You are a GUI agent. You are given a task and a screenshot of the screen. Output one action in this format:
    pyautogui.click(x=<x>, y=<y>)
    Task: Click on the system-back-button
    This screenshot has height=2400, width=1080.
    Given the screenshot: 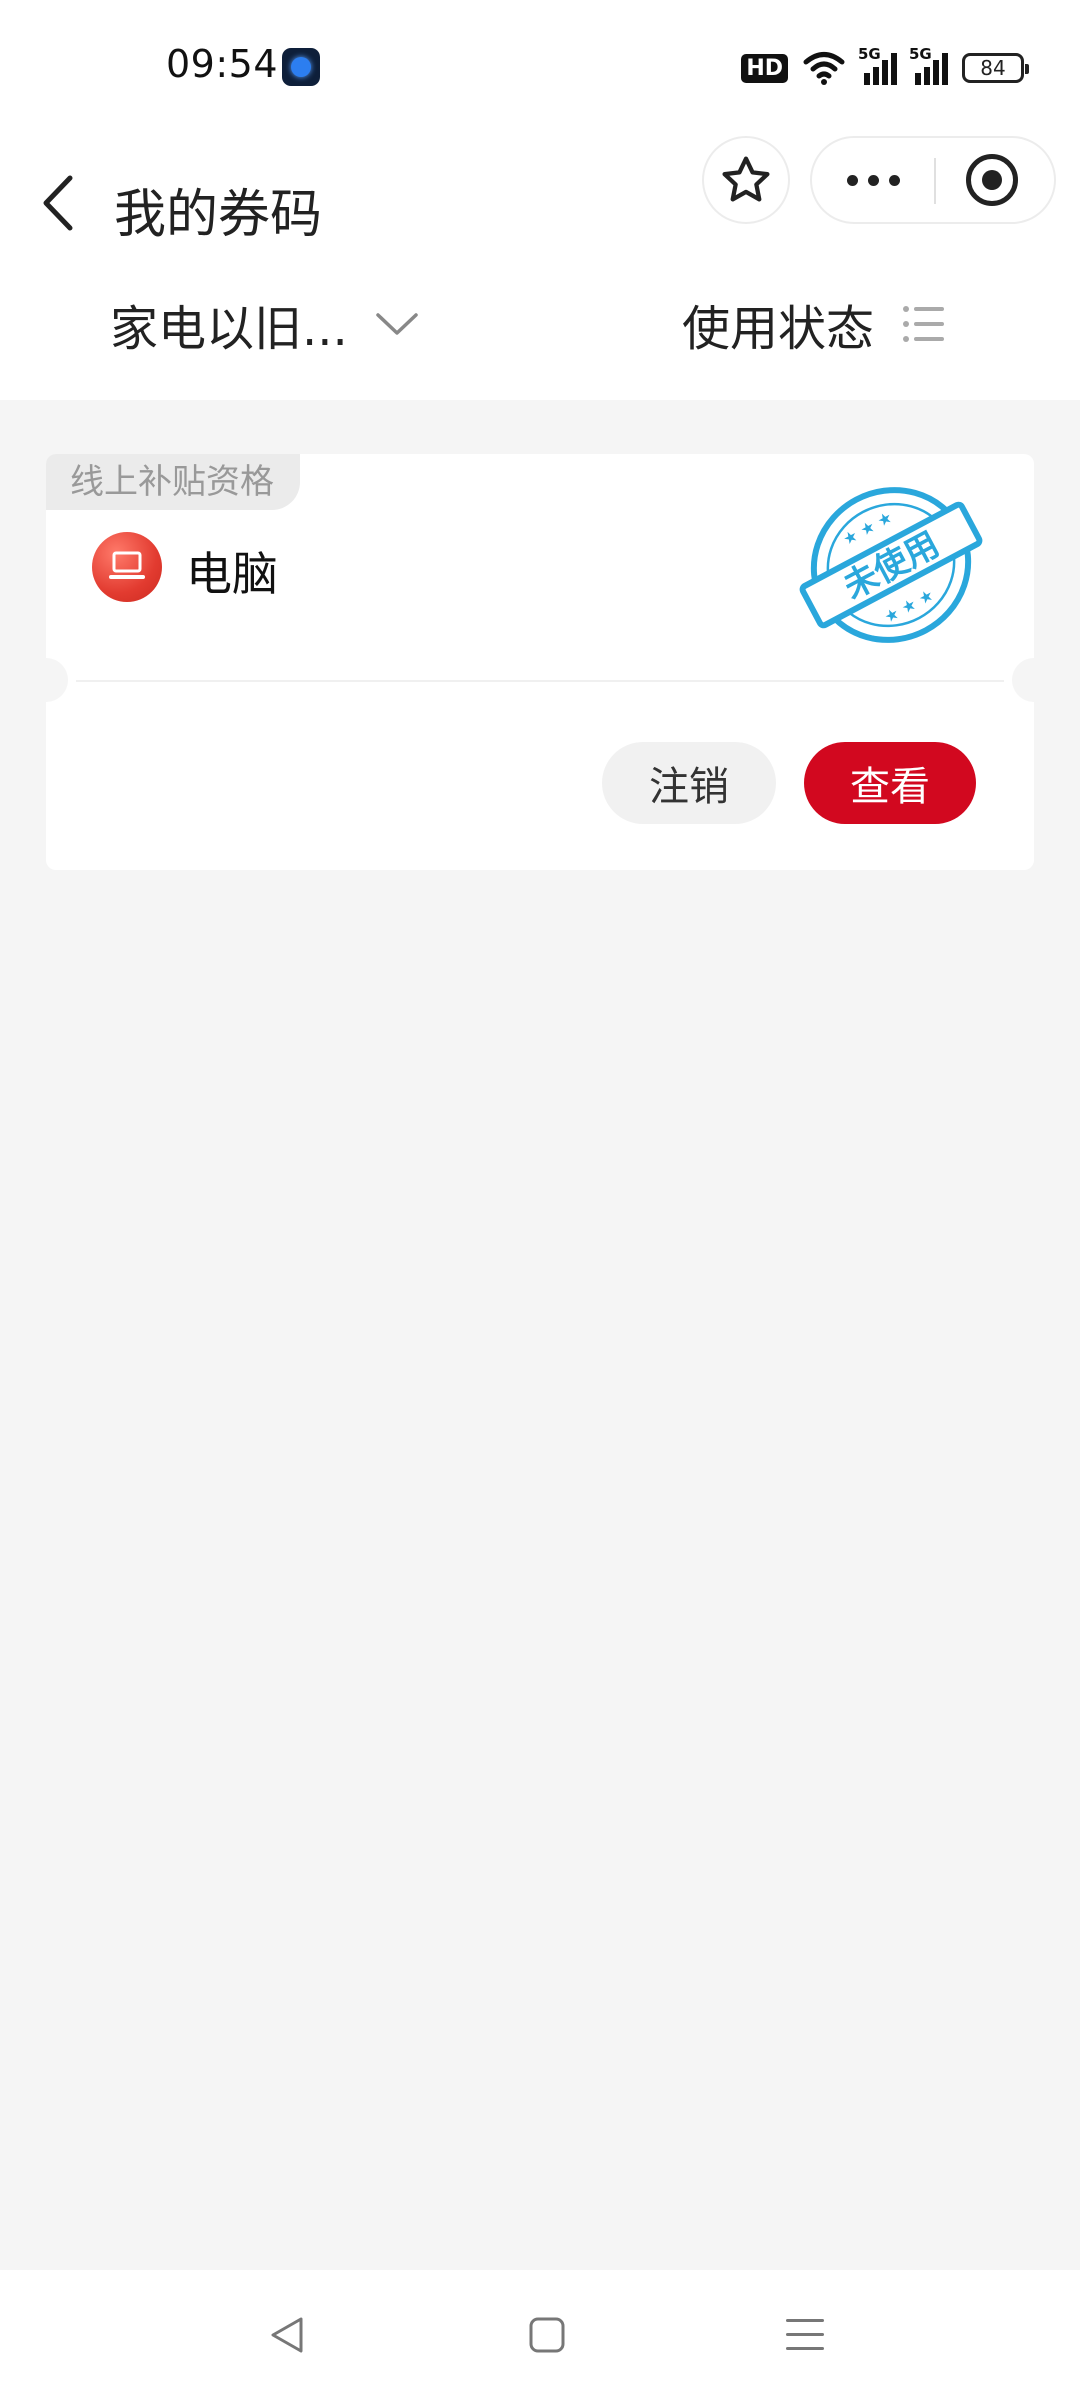 What is the action you would take?
    pyautogui.click(x=287, y=2335)
    